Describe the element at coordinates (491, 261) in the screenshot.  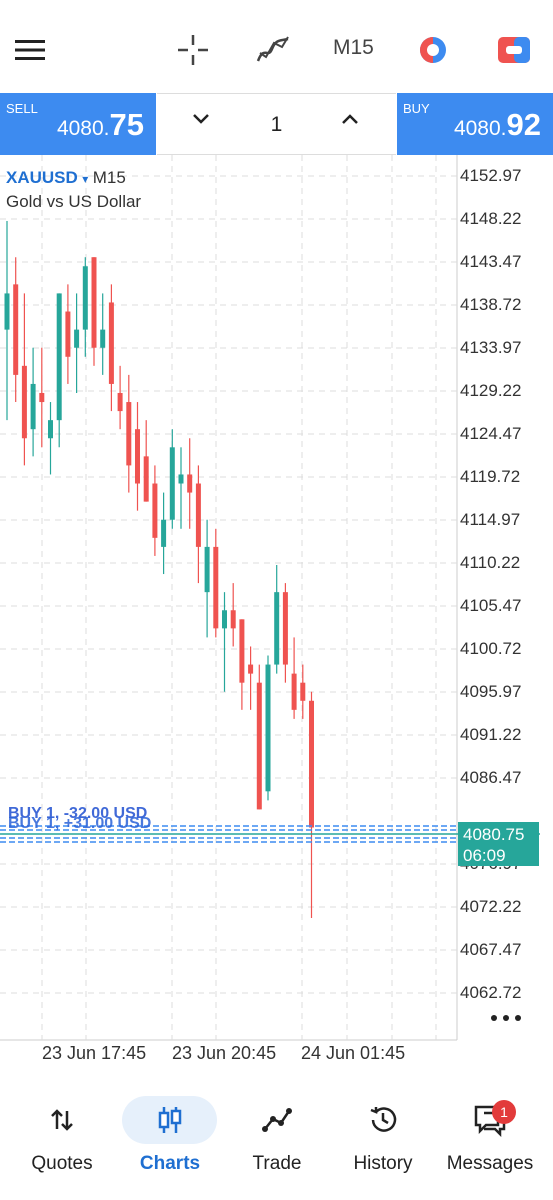
I see `price-tick-label: 4143.47` at that location.